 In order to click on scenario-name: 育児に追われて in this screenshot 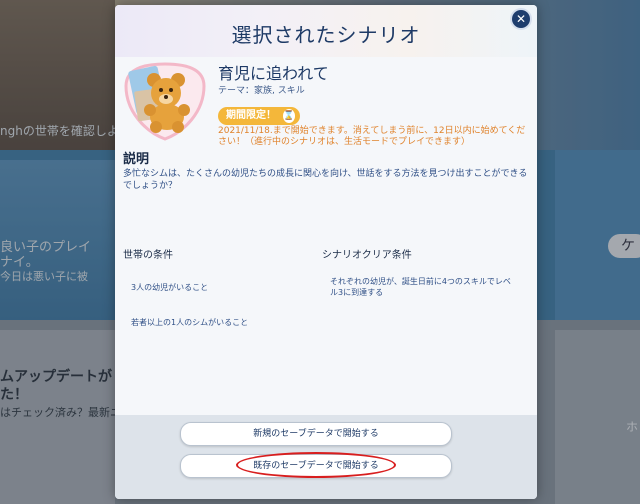, I will do `click(273, 73)`.